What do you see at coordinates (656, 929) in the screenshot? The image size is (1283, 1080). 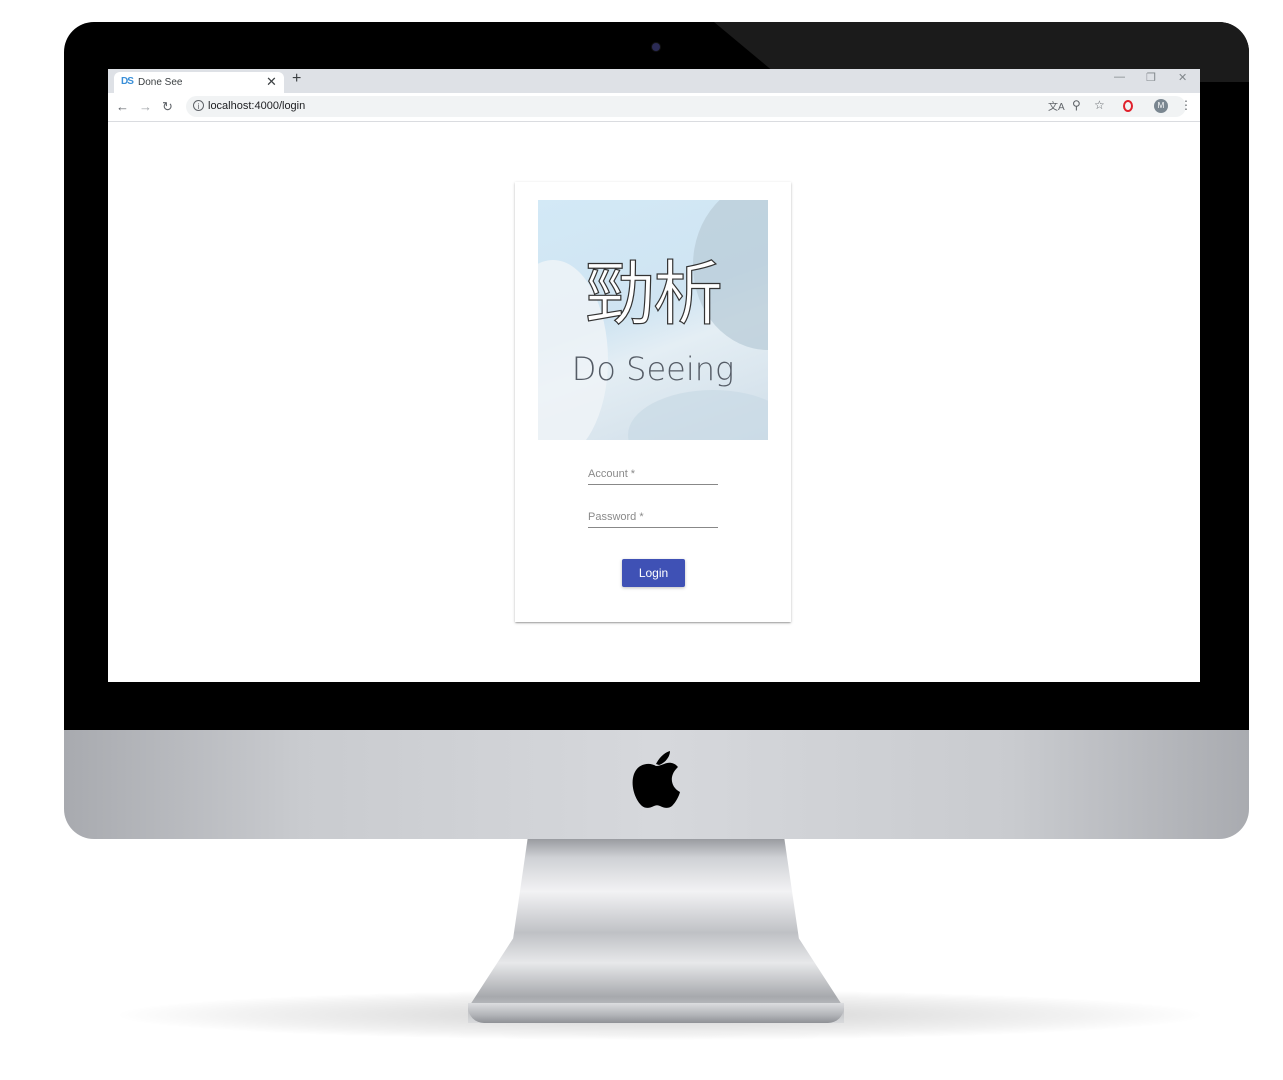 I see `monitor-stand` at bounding box center [656, 929].